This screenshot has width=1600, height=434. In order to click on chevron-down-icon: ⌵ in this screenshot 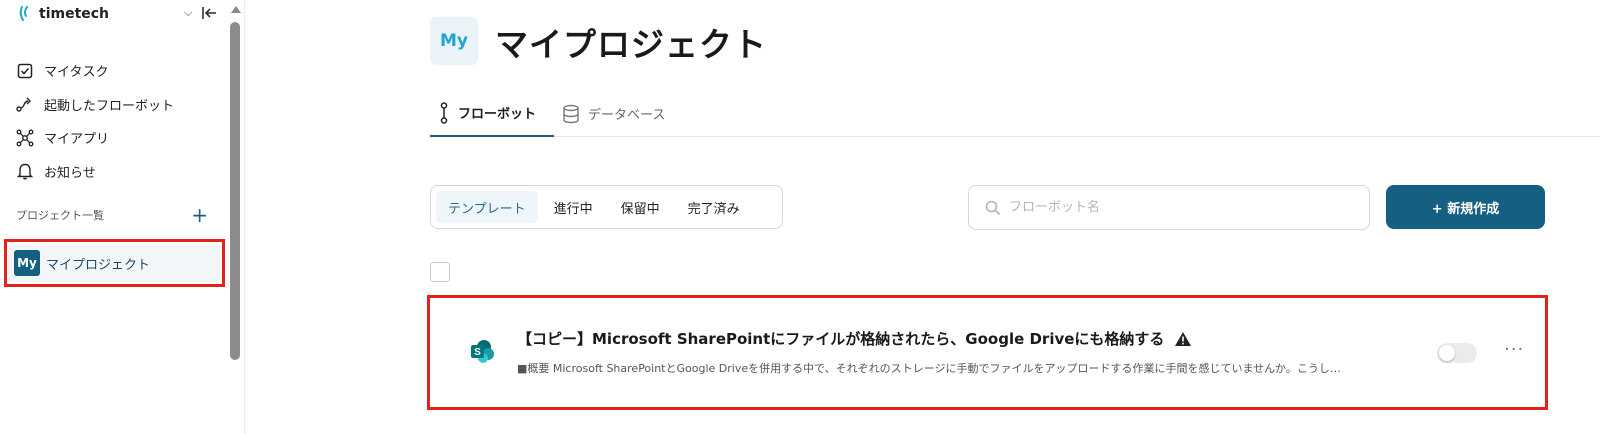, I will do `click(188, 13)`.